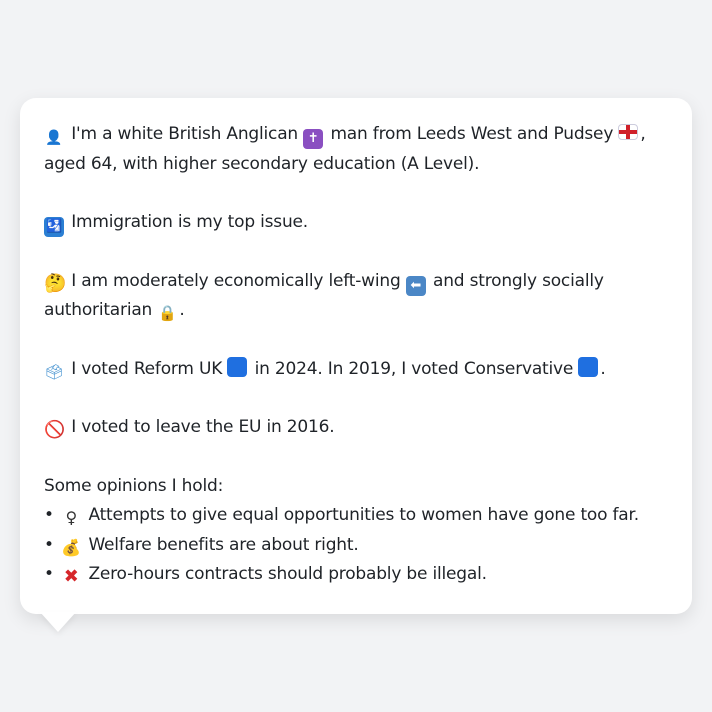 The image size is (712, 712). Describe the element at coordinates (58, 622) in the screenshot. I see `speech-bubble-tail` at that location.